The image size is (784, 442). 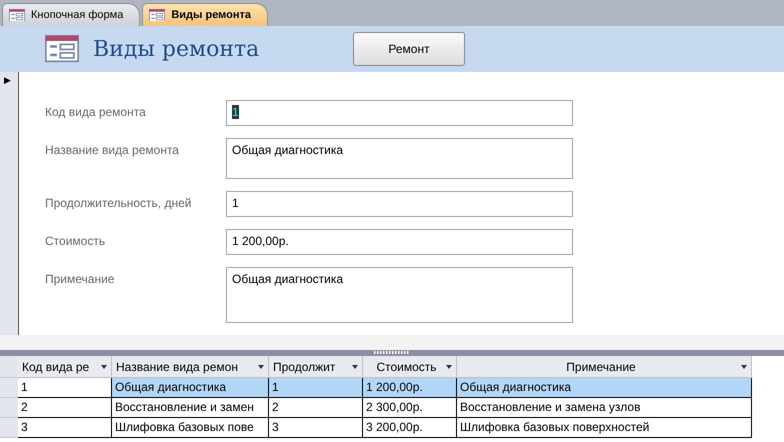 I want to click on repair-button: Ремонт, so click(x=409, y=49).